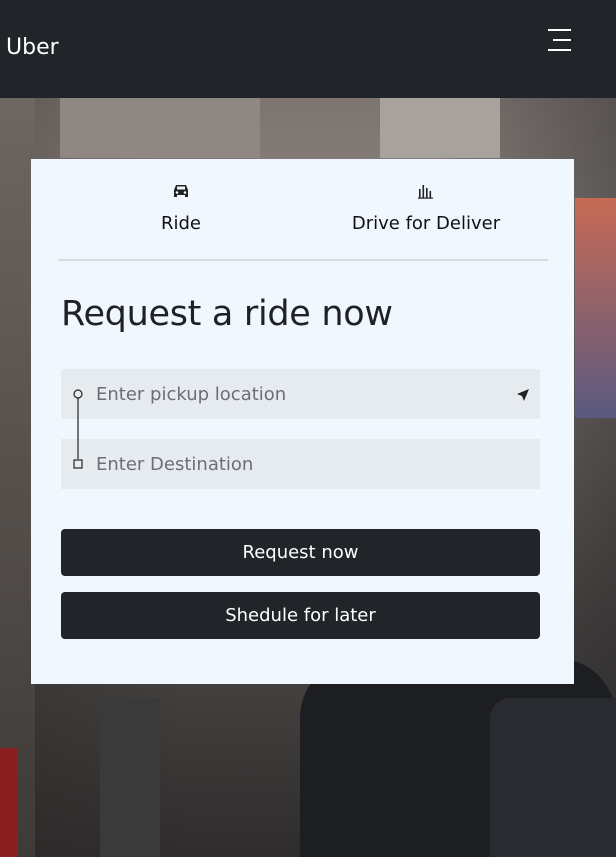  Describe the element at coordinates (308, 49) in the screenshot. I see `navbar: Uber` at that location.